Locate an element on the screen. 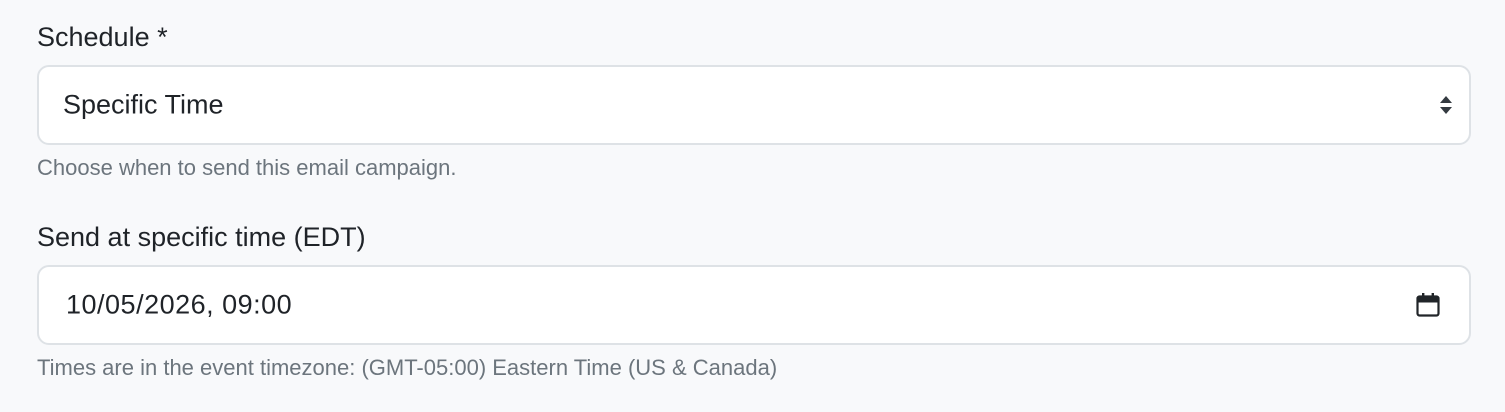  select-arrows-icon is located at coordinates (1446, 105).